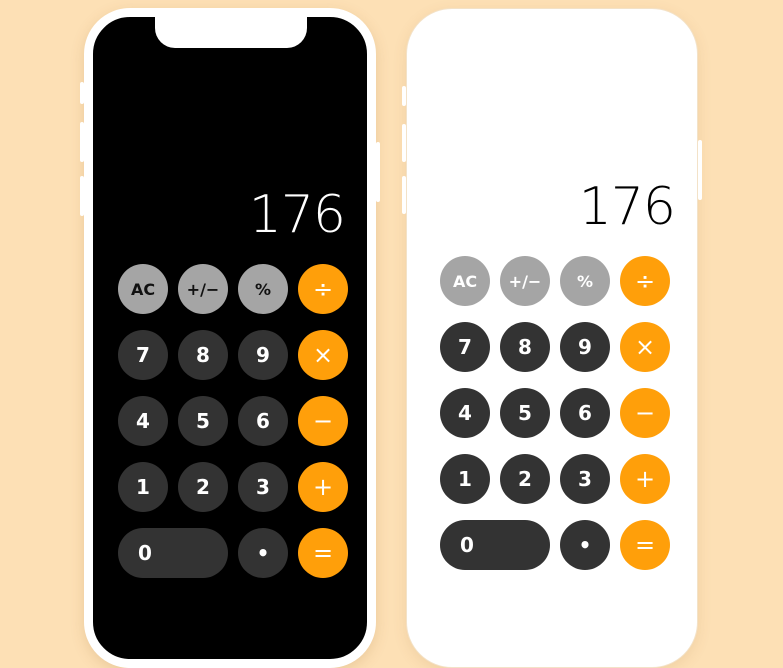 The image size is (783, 668). What do you see at coordinates (231, 31) in the screenshot?
I see `phone-notch` at bounding box center [231, 31].